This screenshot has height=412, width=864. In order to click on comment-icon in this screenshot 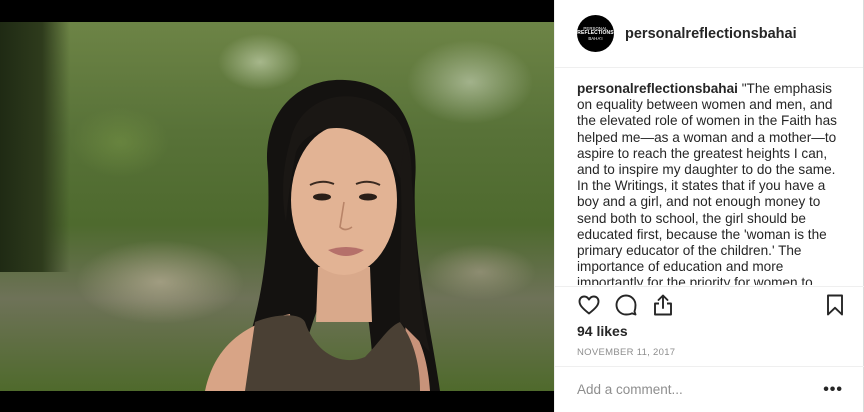, I will do `click(626, 305)`.